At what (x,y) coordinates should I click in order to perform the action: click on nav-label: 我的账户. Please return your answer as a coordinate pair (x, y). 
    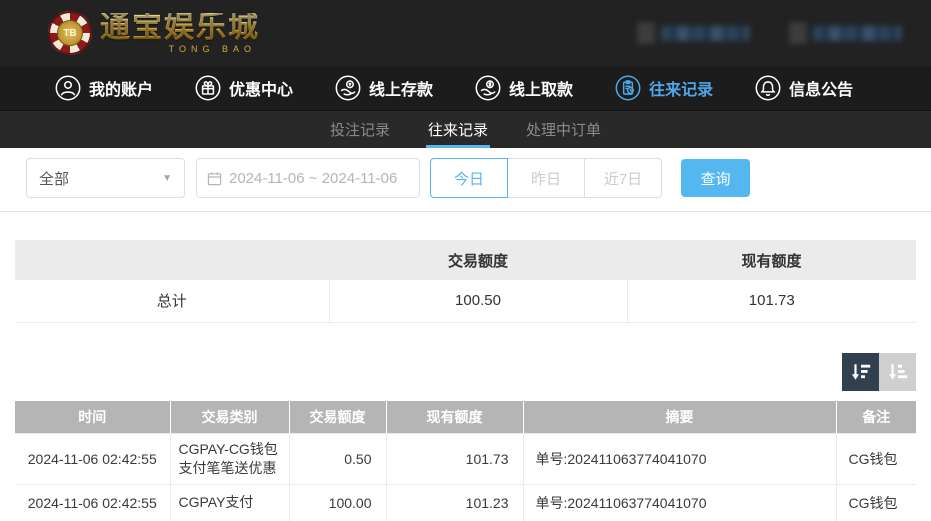
    Looking at the image, I should click on (121, 90).